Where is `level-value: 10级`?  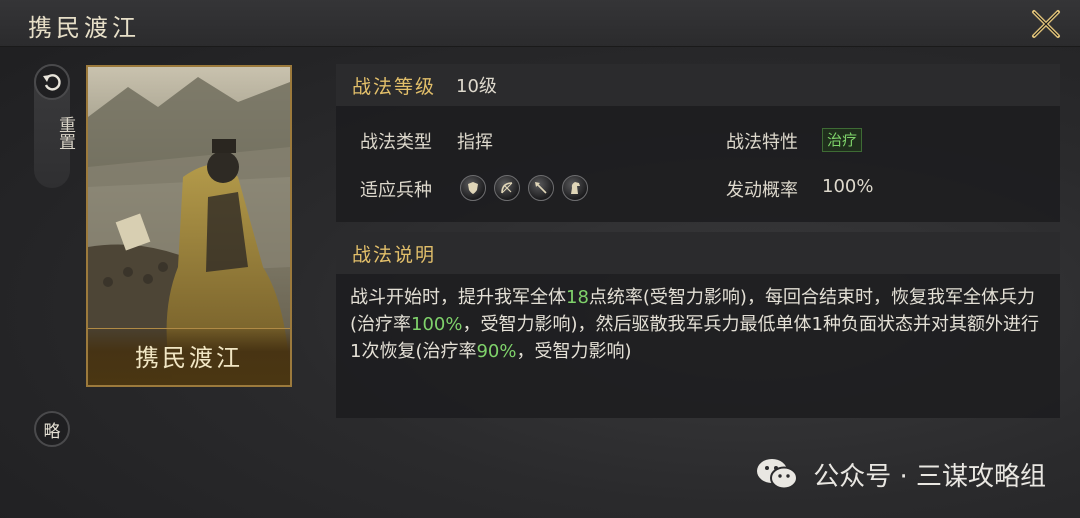
level-value: 10级 is located at coordinates (476, 86).